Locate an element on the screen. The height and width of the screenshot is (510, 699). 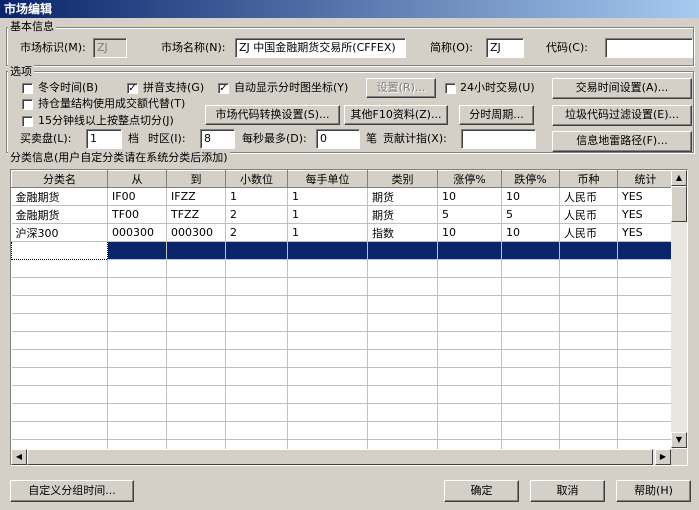
column-header: 币种 is located at coordinates (588, 179).